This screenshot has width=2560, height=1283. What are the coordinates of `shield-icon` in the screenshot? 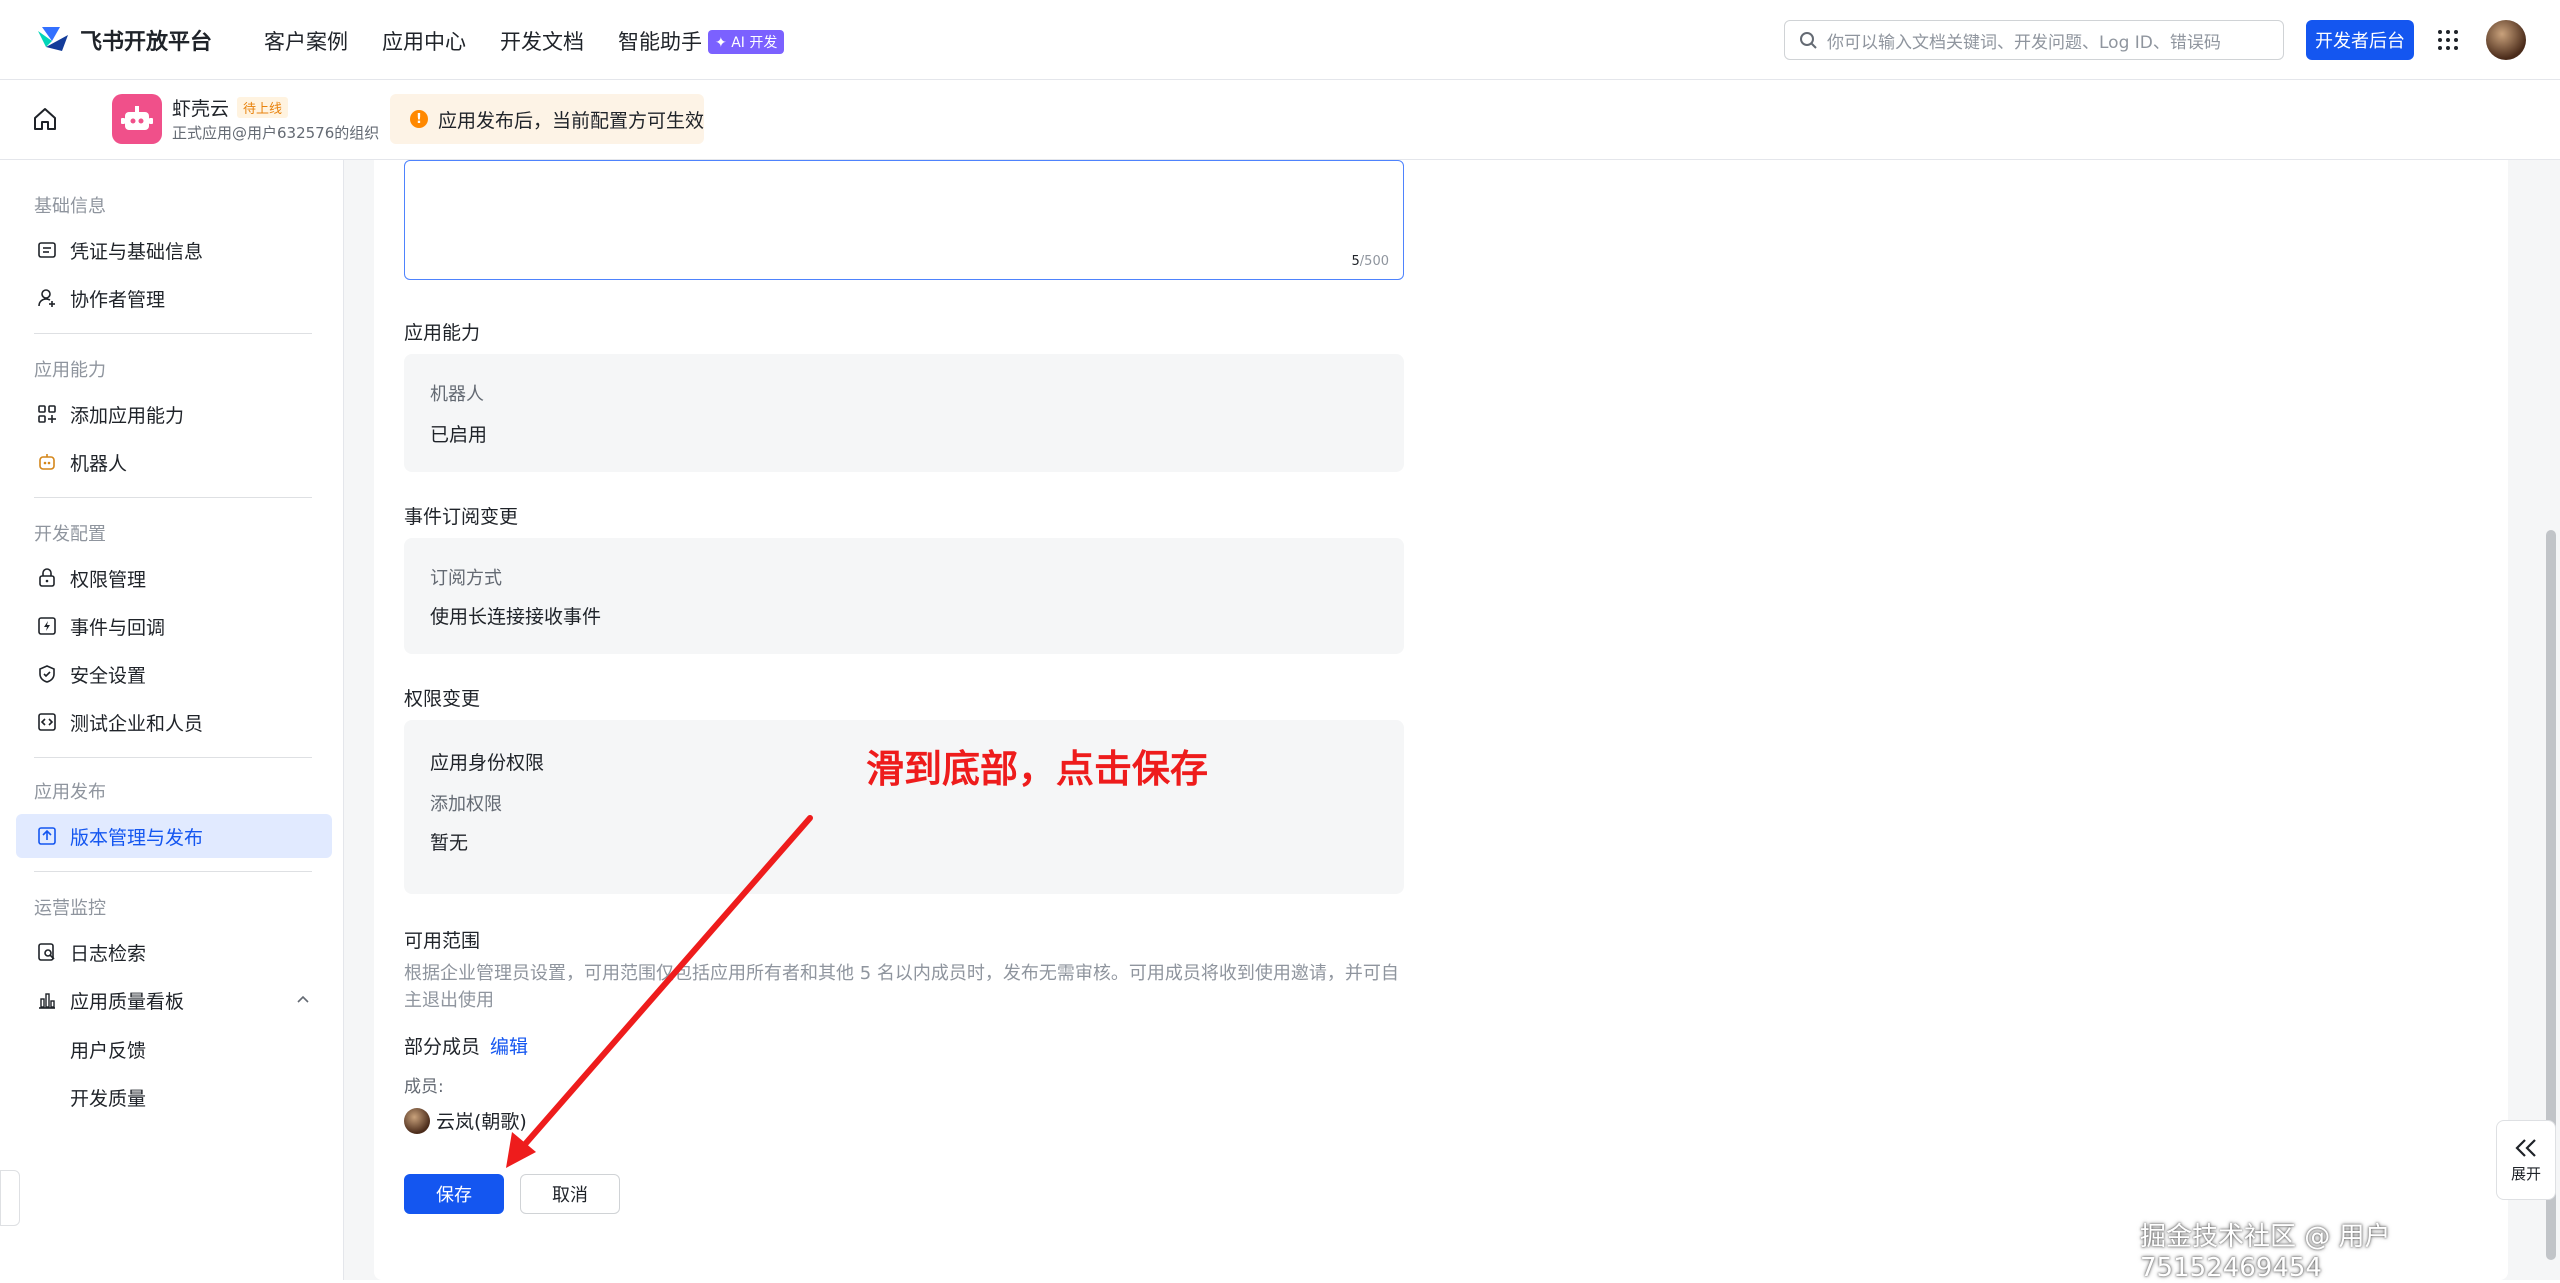 It's located at (47, 674).